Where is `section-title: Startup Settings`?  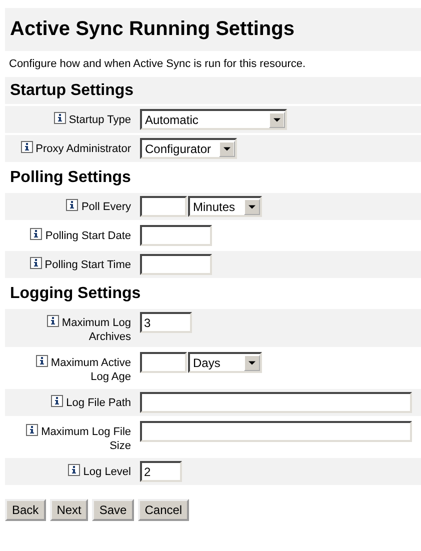
section-title: Startup Settings is located at coordinates (72, 91).